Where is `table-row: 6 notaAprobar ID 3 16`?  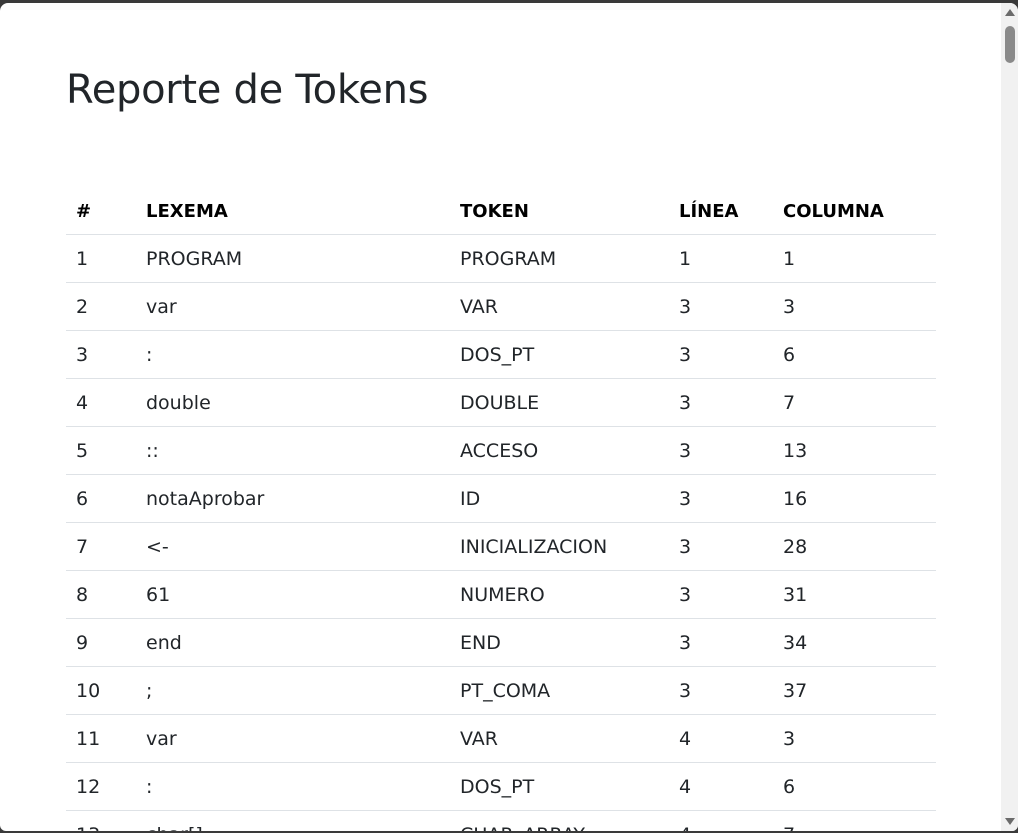 table-row: 6 notaAprobar ID 3 16 is located at coordinates (501, 498).